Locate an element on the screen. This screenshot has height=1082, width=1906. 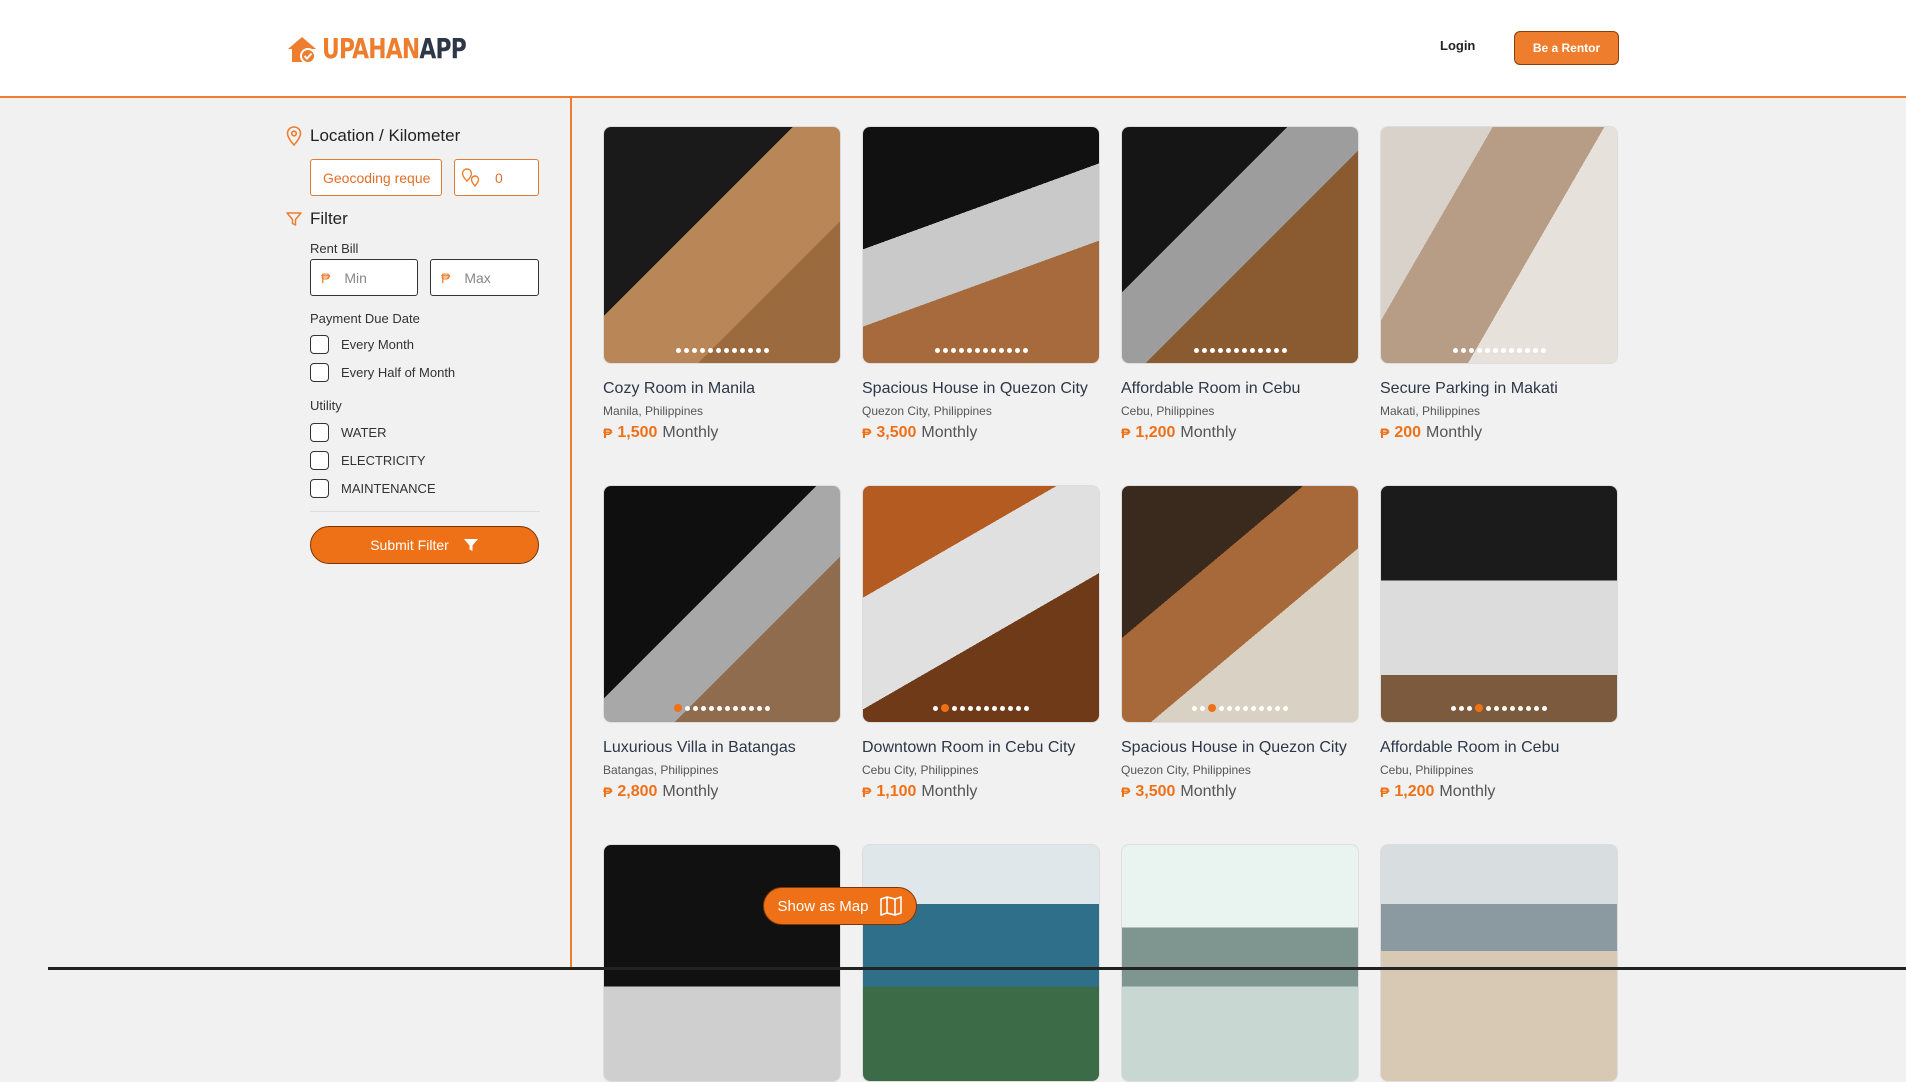
show-as-map-button: Show as Map is located at coordinates (840, 906).